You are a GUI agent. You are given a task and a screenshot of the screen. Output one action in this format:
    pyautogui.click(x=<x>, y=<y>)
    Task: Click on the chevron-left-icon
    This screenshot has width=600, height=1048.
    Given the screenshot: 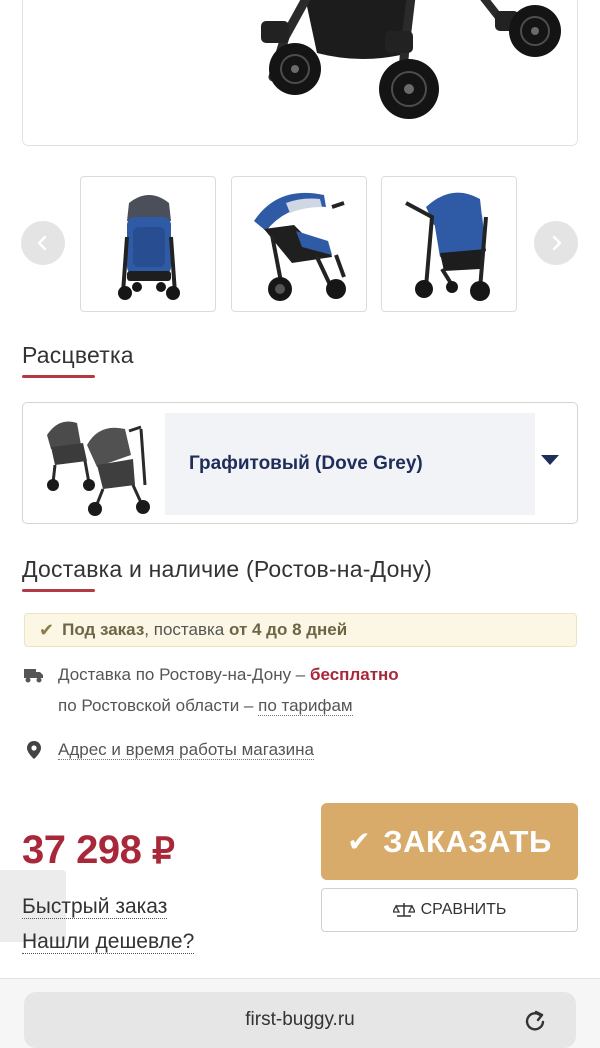 What is the action you would take?
    pyautogui.click(x=42, y=243)
    